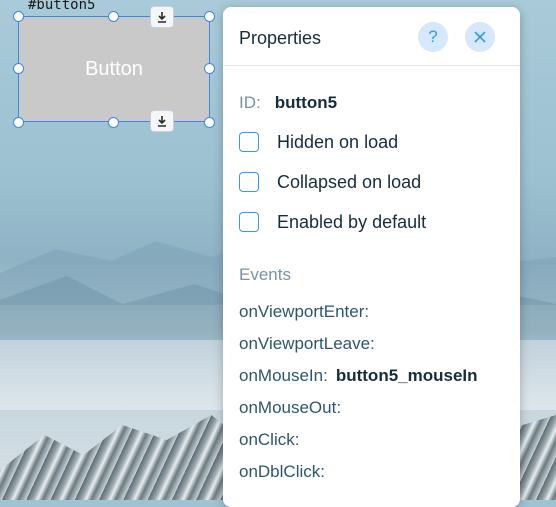  I want to click on help-icon: ?, so click(433, 36).